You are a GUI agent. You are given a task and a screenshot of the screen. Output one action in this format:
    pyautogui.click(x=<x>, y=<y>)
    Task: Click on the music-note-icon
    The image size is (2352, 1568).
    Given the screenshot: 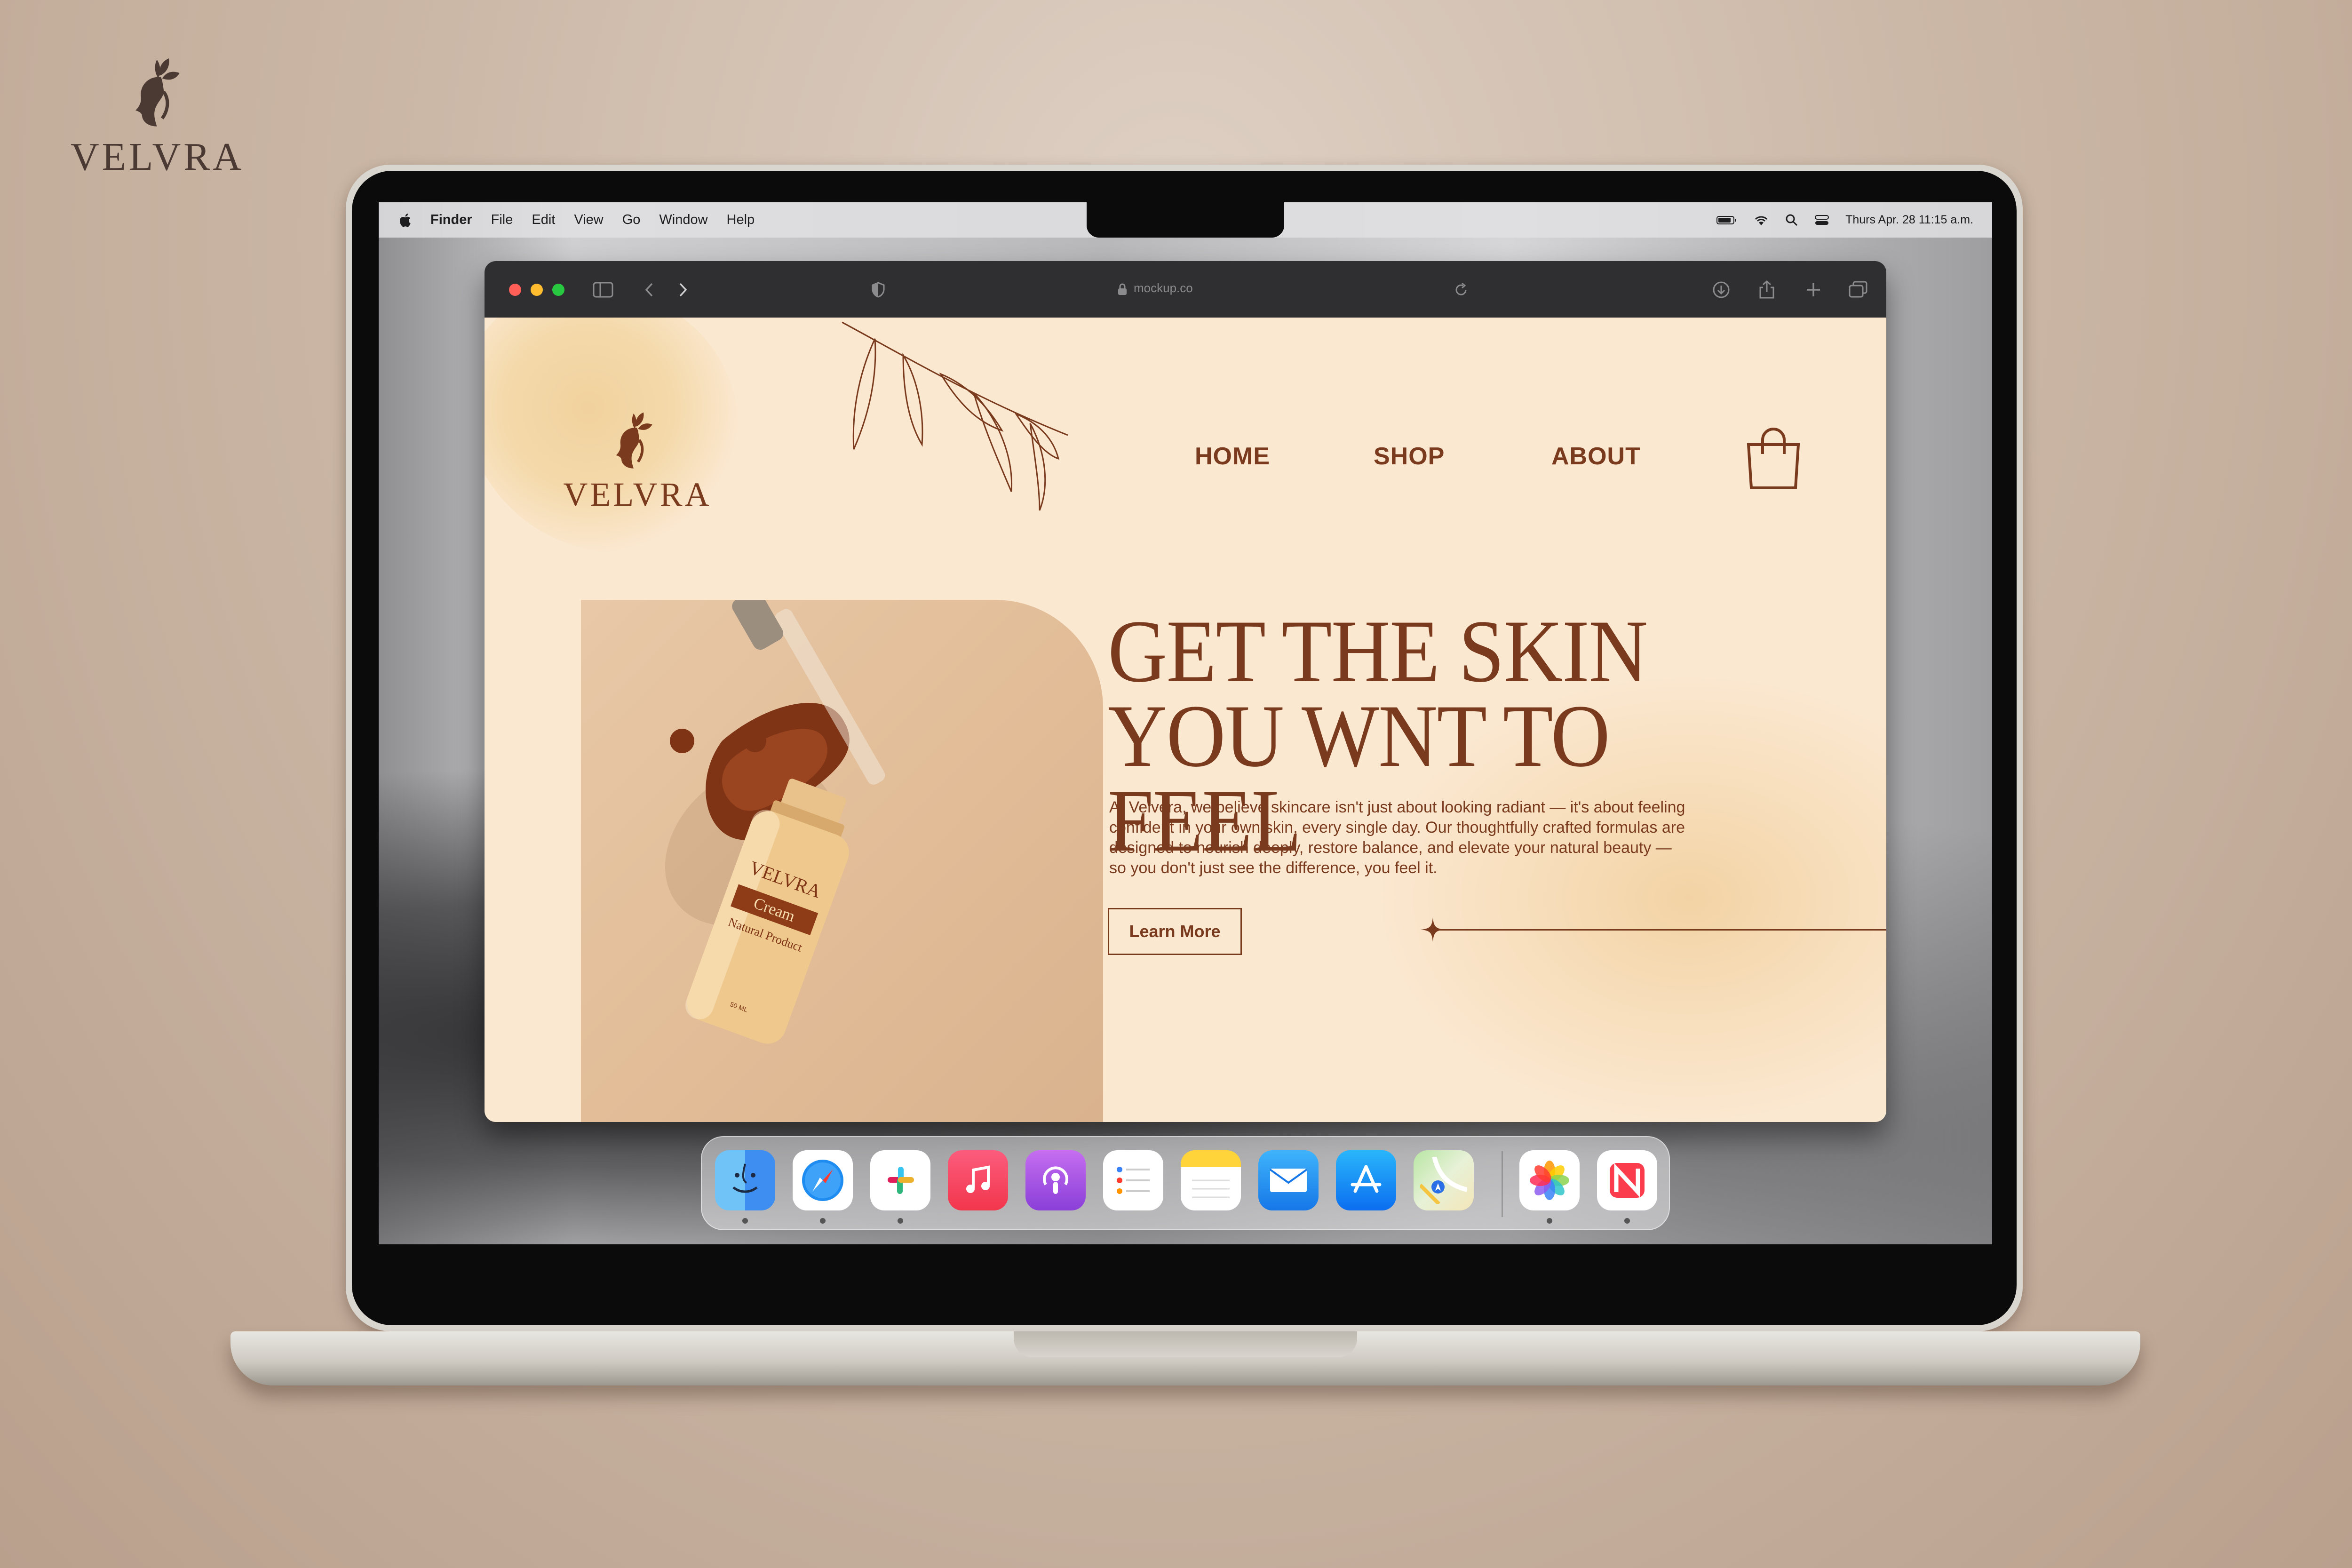 What is the action you would take?
    pyautogui.click(x=978, y=1179)
    